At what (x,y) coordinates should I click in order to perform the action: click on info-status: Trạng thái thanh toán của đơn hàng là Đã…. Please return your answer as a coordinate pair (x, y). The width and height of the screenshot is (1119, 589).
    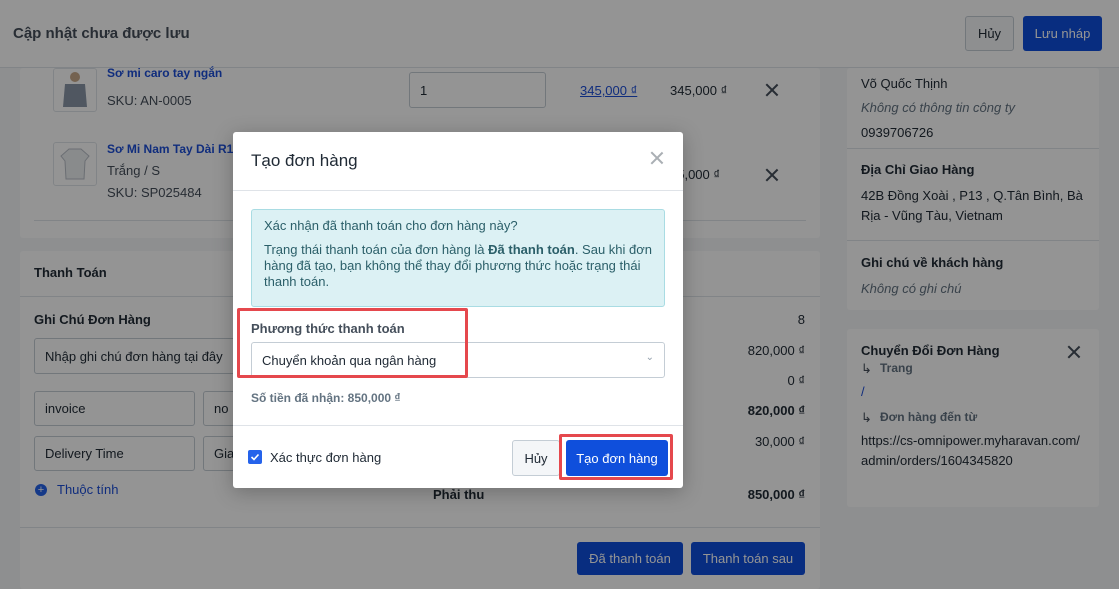
    Looking at the image, I should click on (458, 265).